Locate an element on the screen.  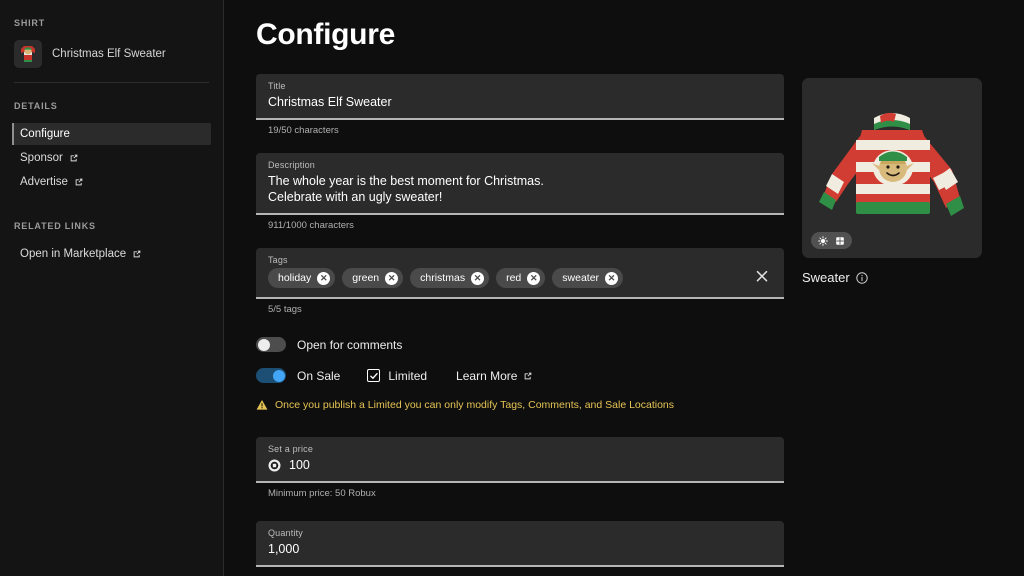
description-field-label: Description is located at coordinates (291, 165).